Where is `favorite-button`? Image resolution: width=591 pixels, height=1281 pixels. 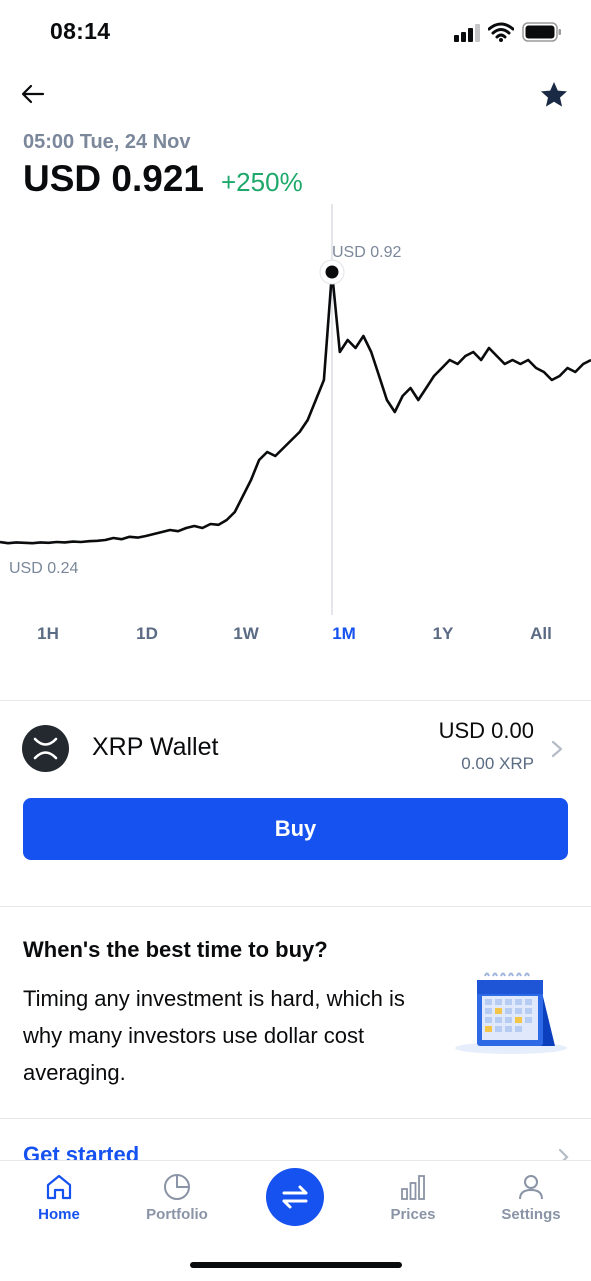
favorite-button is located at coordinates (554, 95).